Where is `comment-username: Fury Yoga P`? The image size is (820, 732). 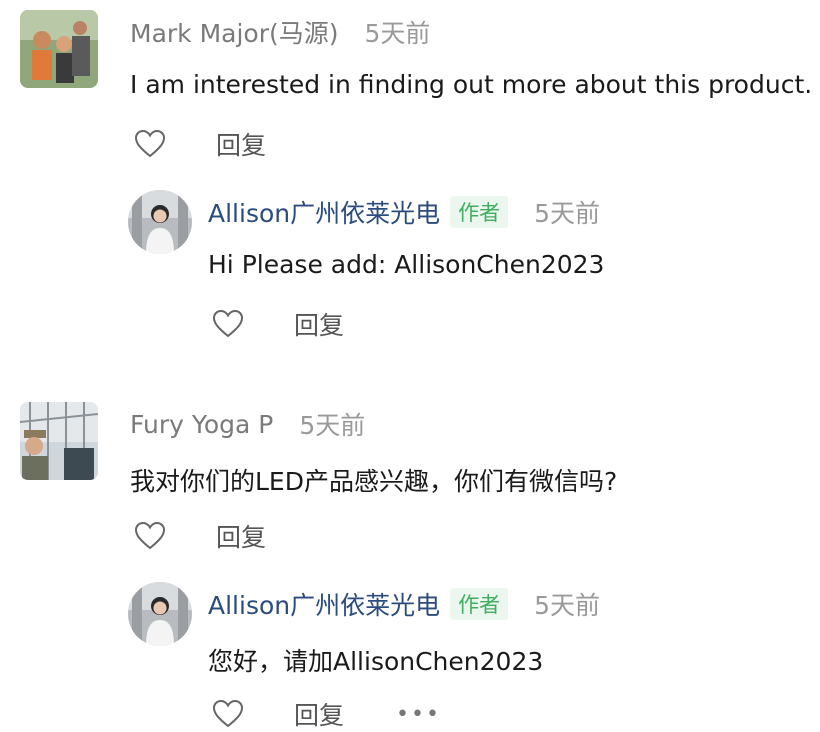
comment-username: Fury Yoga P is located at coordinates (201, 424).